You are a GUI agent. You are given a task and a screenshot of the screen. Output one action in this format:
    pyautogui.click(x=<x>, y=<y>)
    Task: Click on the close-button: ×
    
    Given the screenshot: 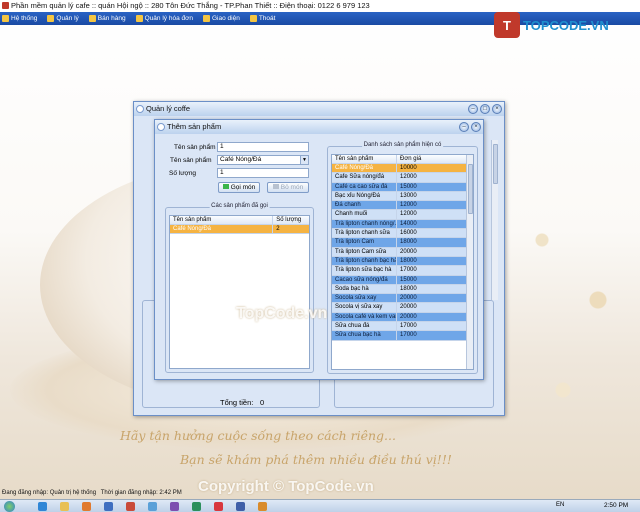 What is the action you would take?
    pyautogui.click(x=497, y=109)
    